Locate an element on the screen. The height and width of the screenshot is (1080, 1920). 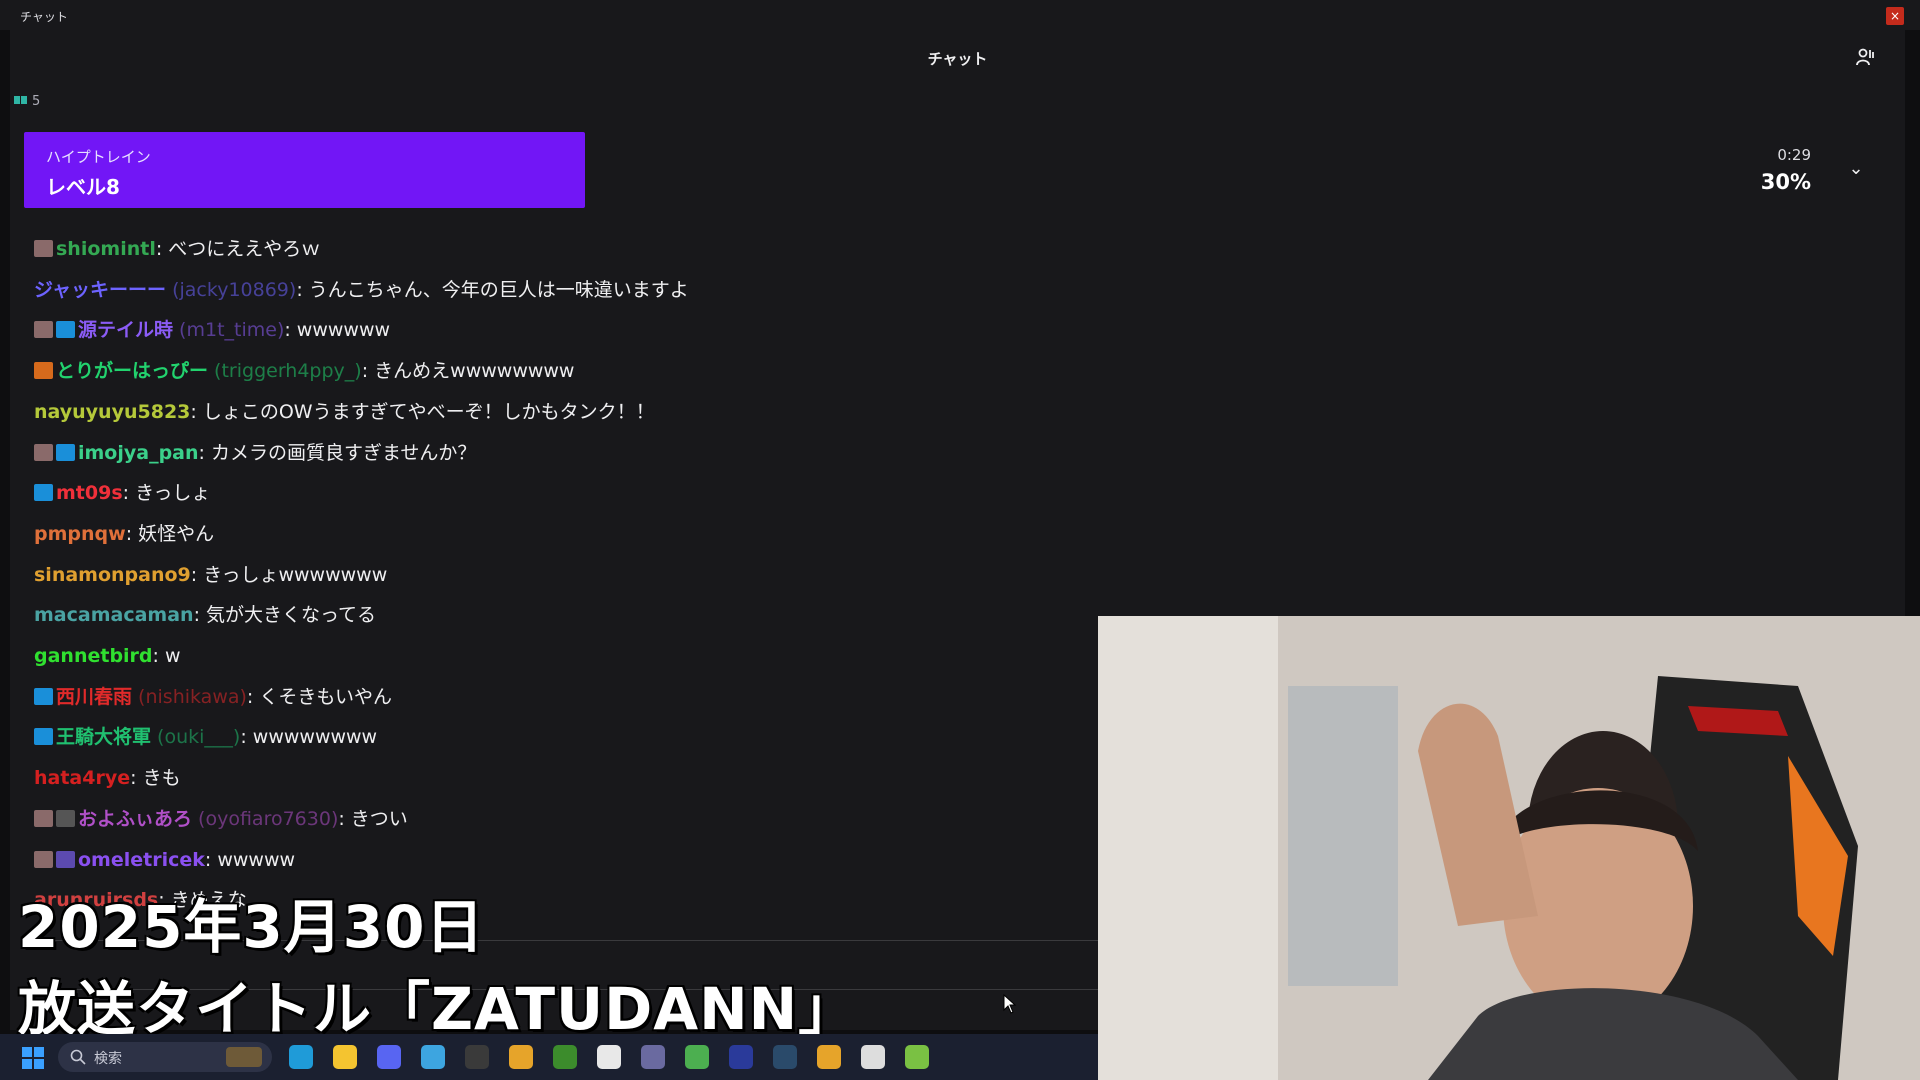
capcut-icon is located at coordinates (609, 1057).